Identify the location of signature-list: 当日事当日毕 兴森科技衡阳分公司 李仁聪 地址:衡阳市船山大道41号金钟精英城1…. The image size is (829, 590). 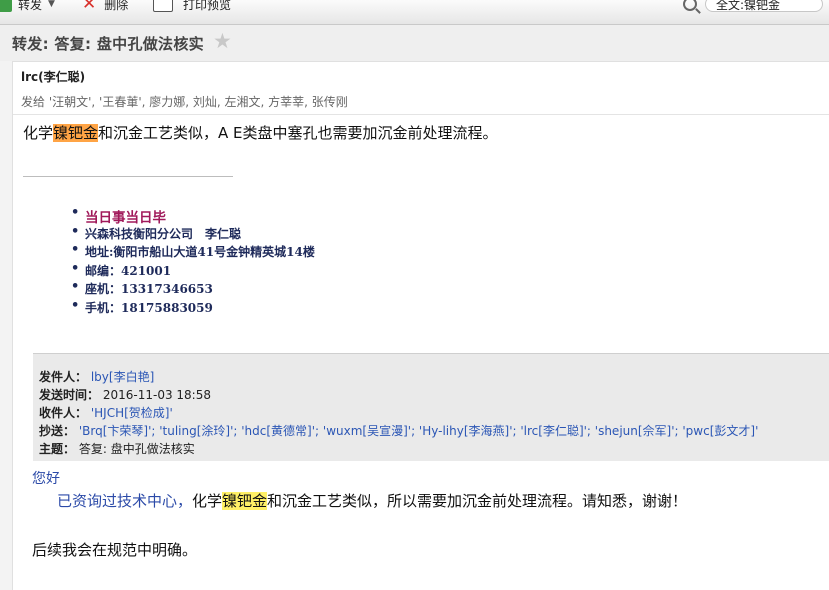
(193, 261).